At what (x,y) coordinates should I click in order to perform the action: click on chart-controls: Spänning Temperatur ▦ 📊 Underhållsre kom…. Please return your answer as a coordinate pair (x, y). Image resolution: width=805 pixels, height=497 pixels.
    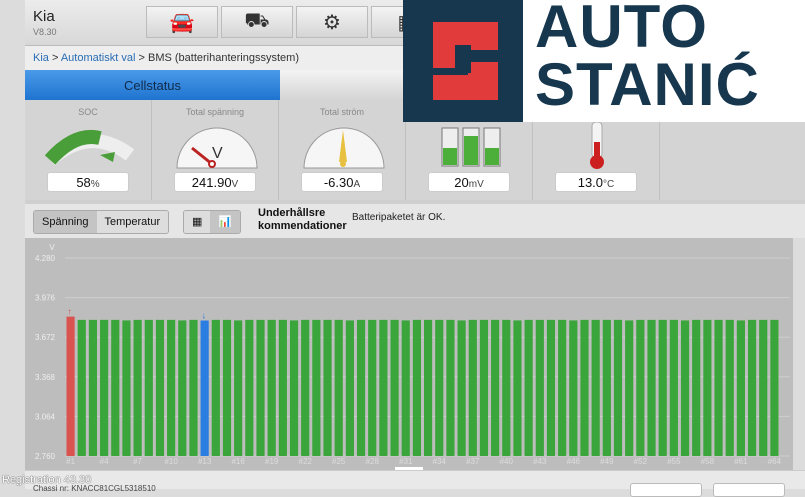
    Looking at the image, I should click on (415, 219).